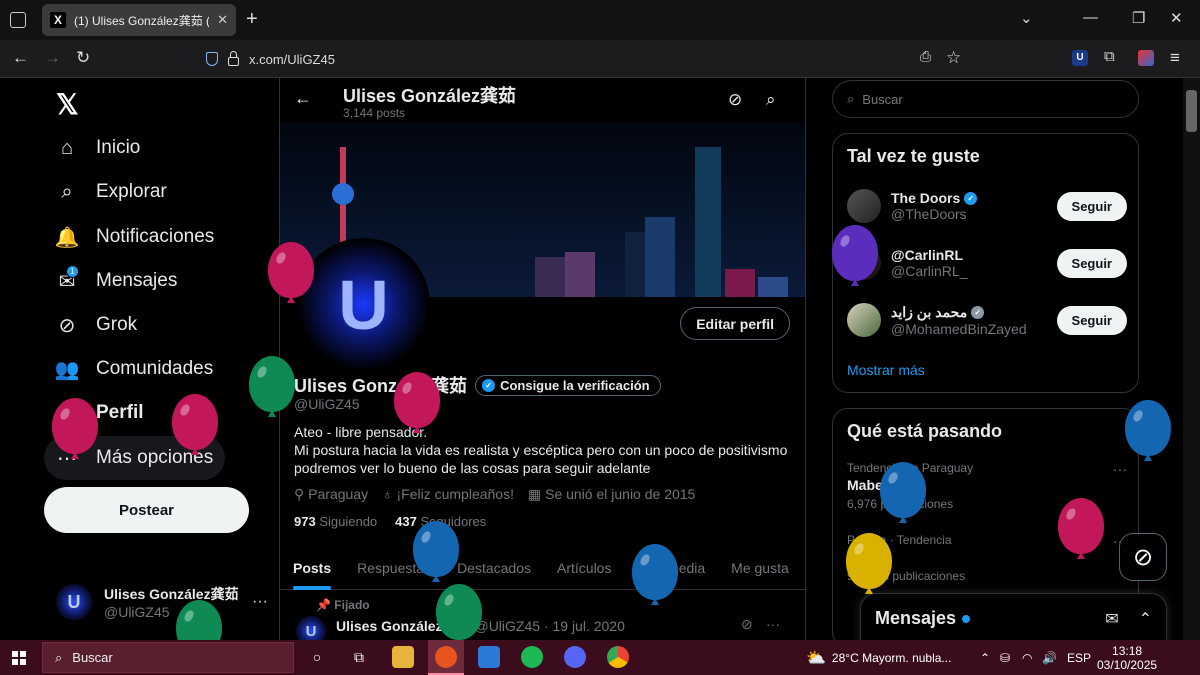 This screenshot has width=1200, height=675. Describe the element at coordinates (168, 657) in the screenshot. I see `taskbar-search: ⌕ Buscar` at that location.